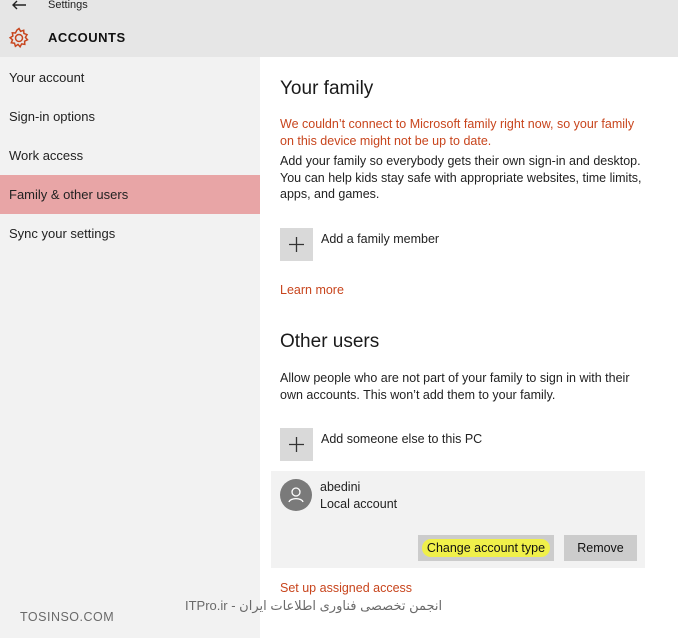 Image resolution: width=678 pixels, height=638 pixels. What do you see at coordinates (19, 6) in the screenshot?
I see `back-arrow-icon` at bounding box center [19, 6].